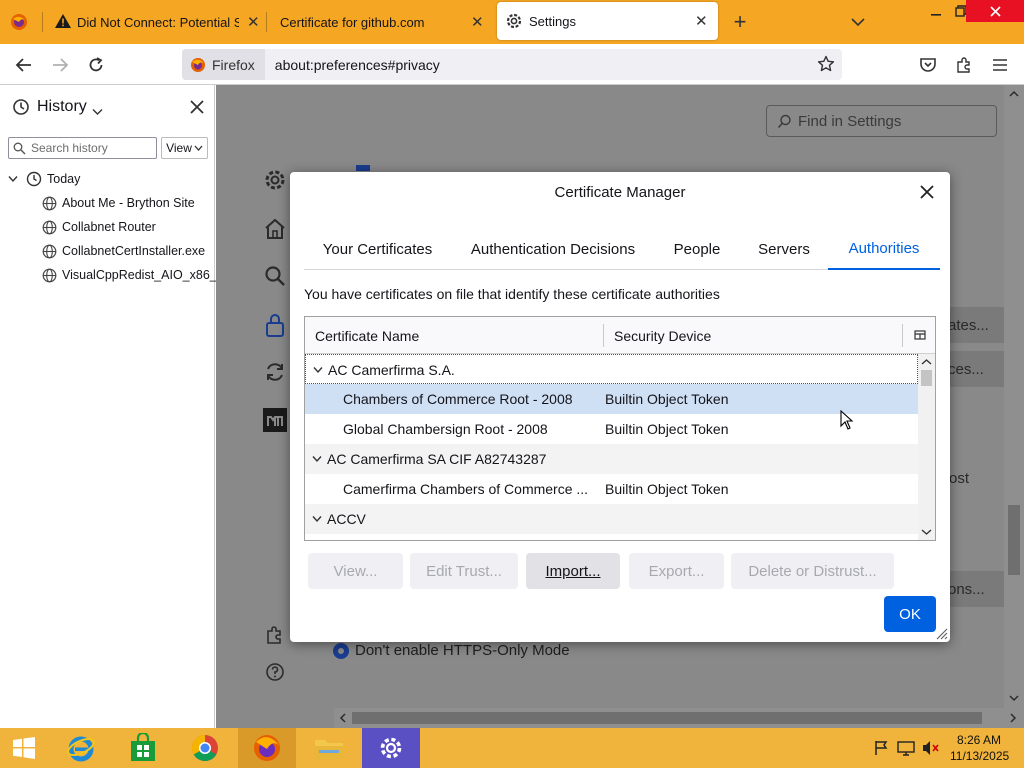 The height and width of the screenshot is (768, 1024). I want to click on tree-row-group: ACCV, so click(611, 519).